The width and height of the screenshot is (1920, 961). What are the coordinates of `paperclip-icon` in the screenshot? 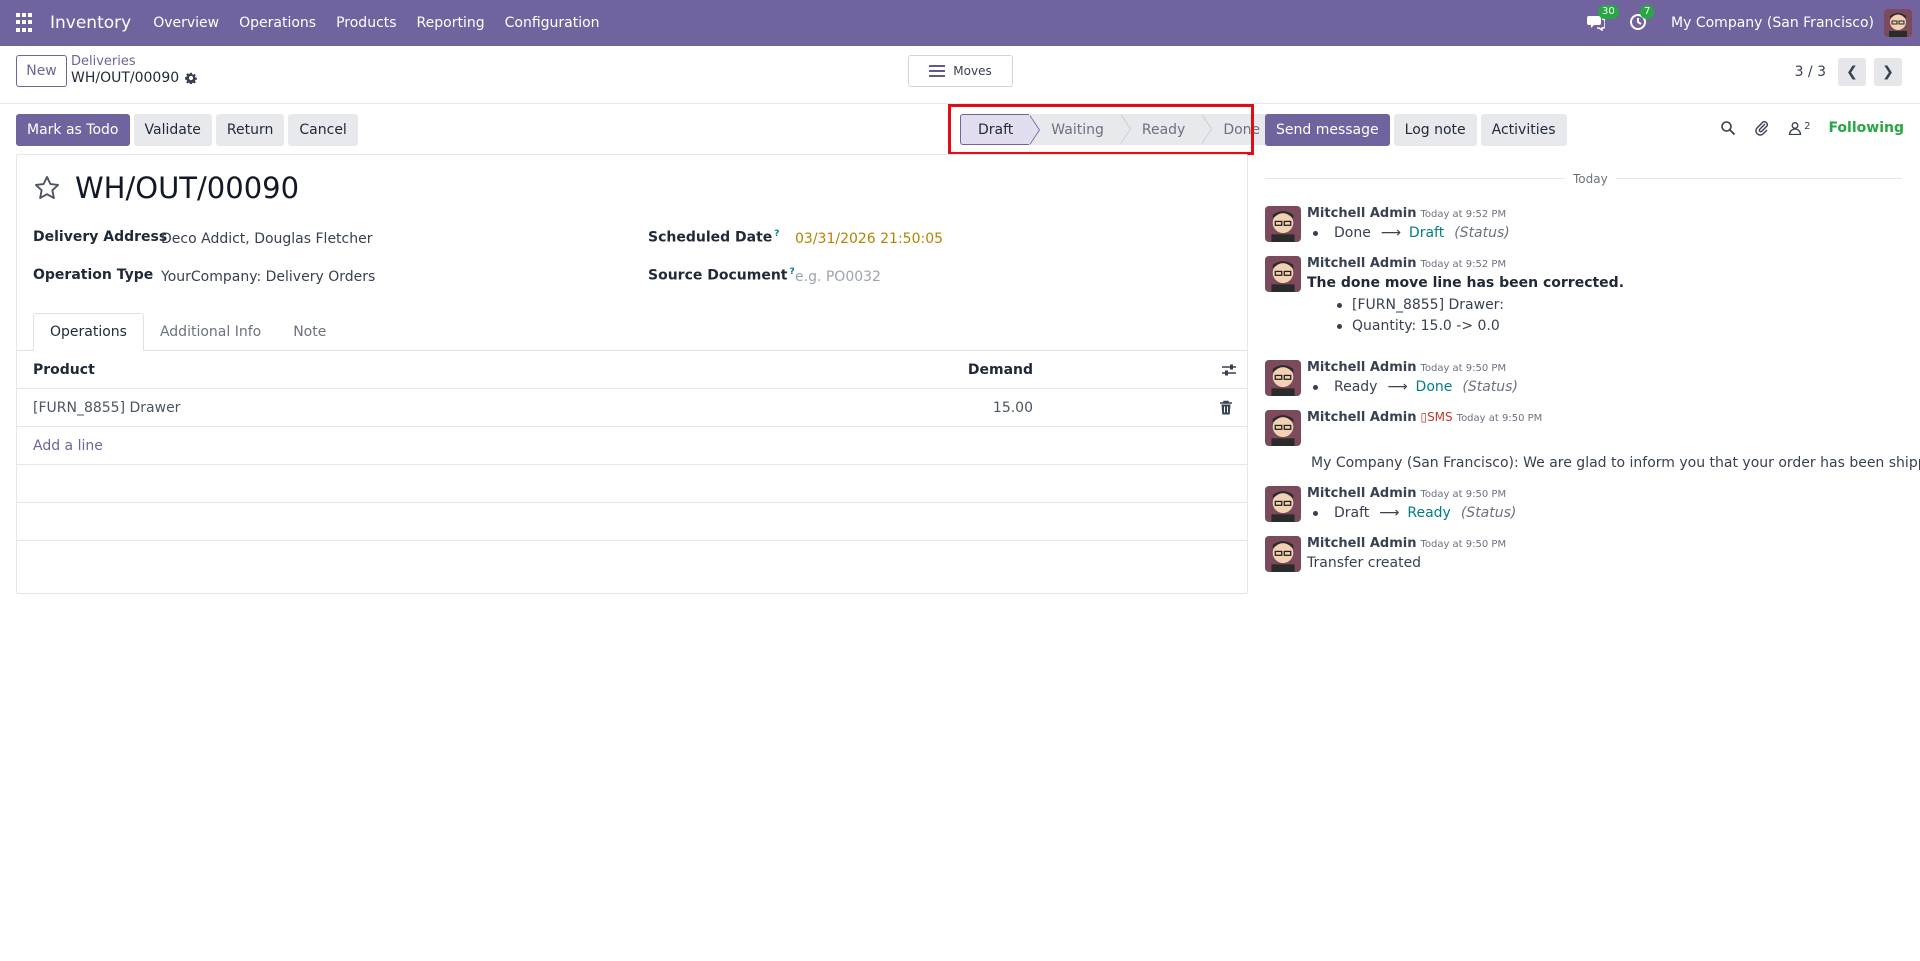 It's located at (1762, 128).